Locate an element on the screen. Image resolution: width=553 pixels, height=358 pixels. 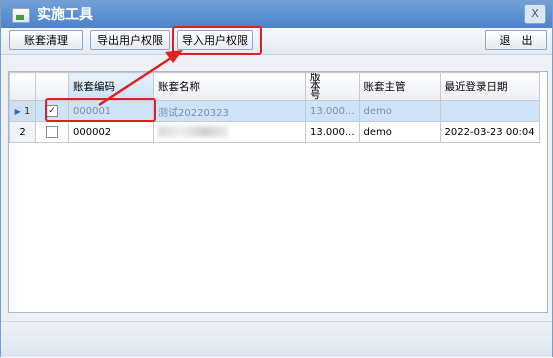
close-button: X is located at coordinates (535, 14).